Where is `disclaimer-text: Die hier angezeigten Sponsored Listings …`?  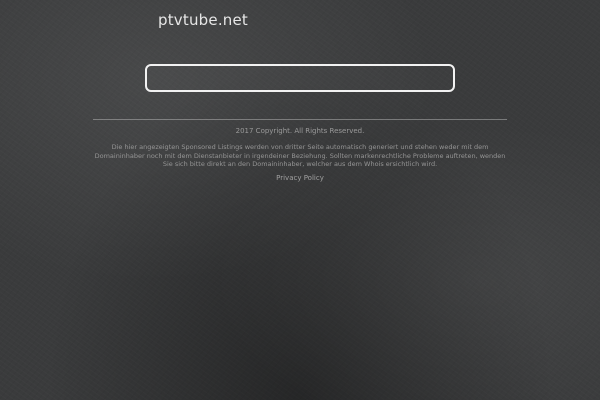
disclaimer-text: Die hier angezeigten Sponsored Listings … is located at coordinates (300, 156).